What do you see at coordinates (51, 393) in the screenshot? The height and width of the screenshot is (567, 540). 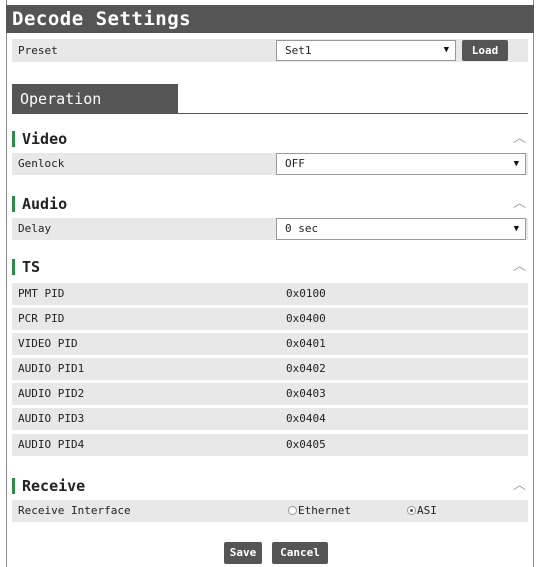 I see `pid-label: AUDIO PID2` at bounding box center [51, 393].